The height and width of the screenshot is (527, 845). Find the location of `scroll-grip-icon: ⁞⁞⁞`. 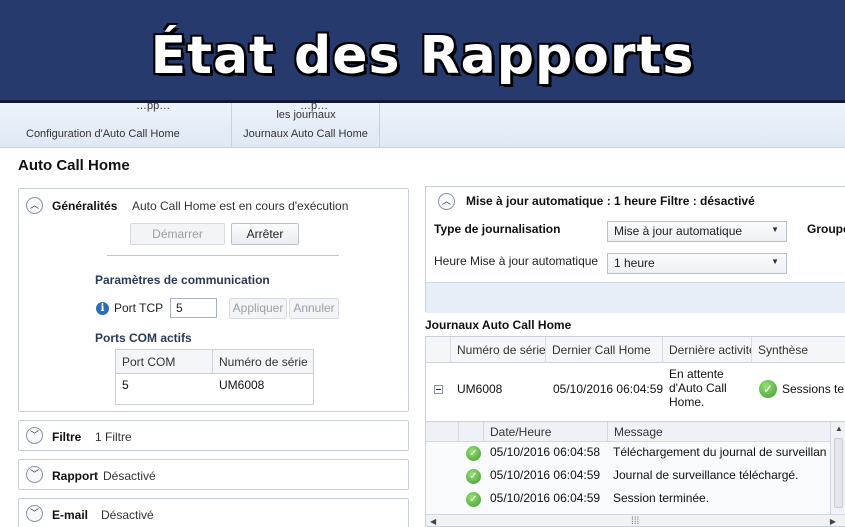

scroll-grip-icon: ⁞⁞⁞ is located at coordinates (635, 521).